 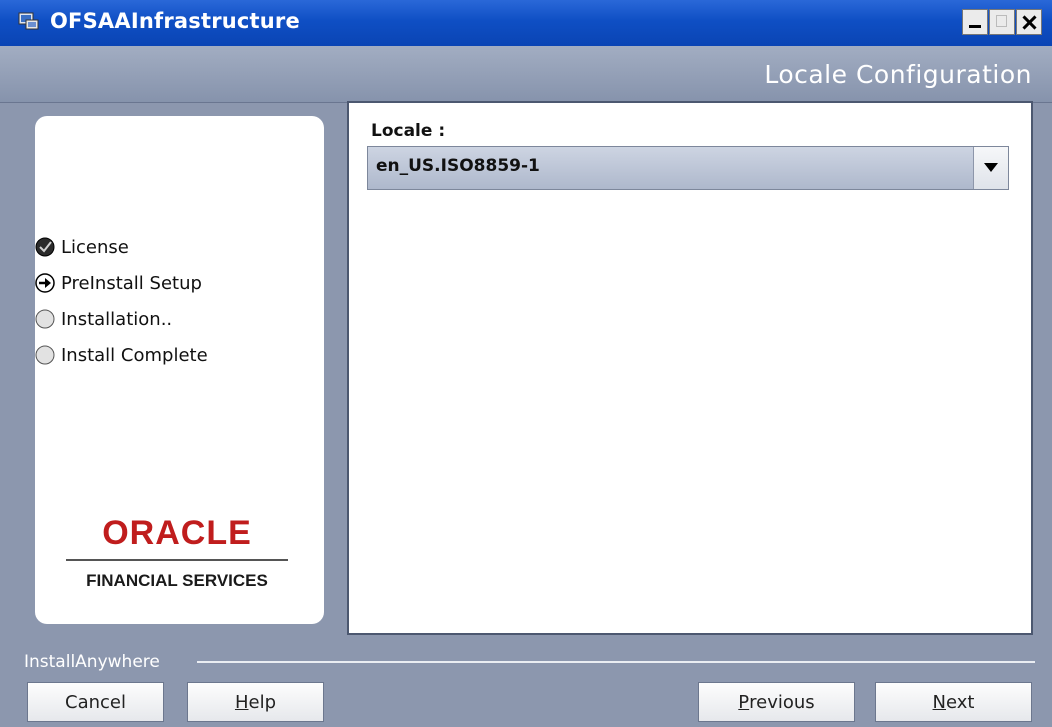 What do you see at coordinates (241, 702) in the screenshot?
I see `help-mnemonic: H` at bounding box center [241, 702].